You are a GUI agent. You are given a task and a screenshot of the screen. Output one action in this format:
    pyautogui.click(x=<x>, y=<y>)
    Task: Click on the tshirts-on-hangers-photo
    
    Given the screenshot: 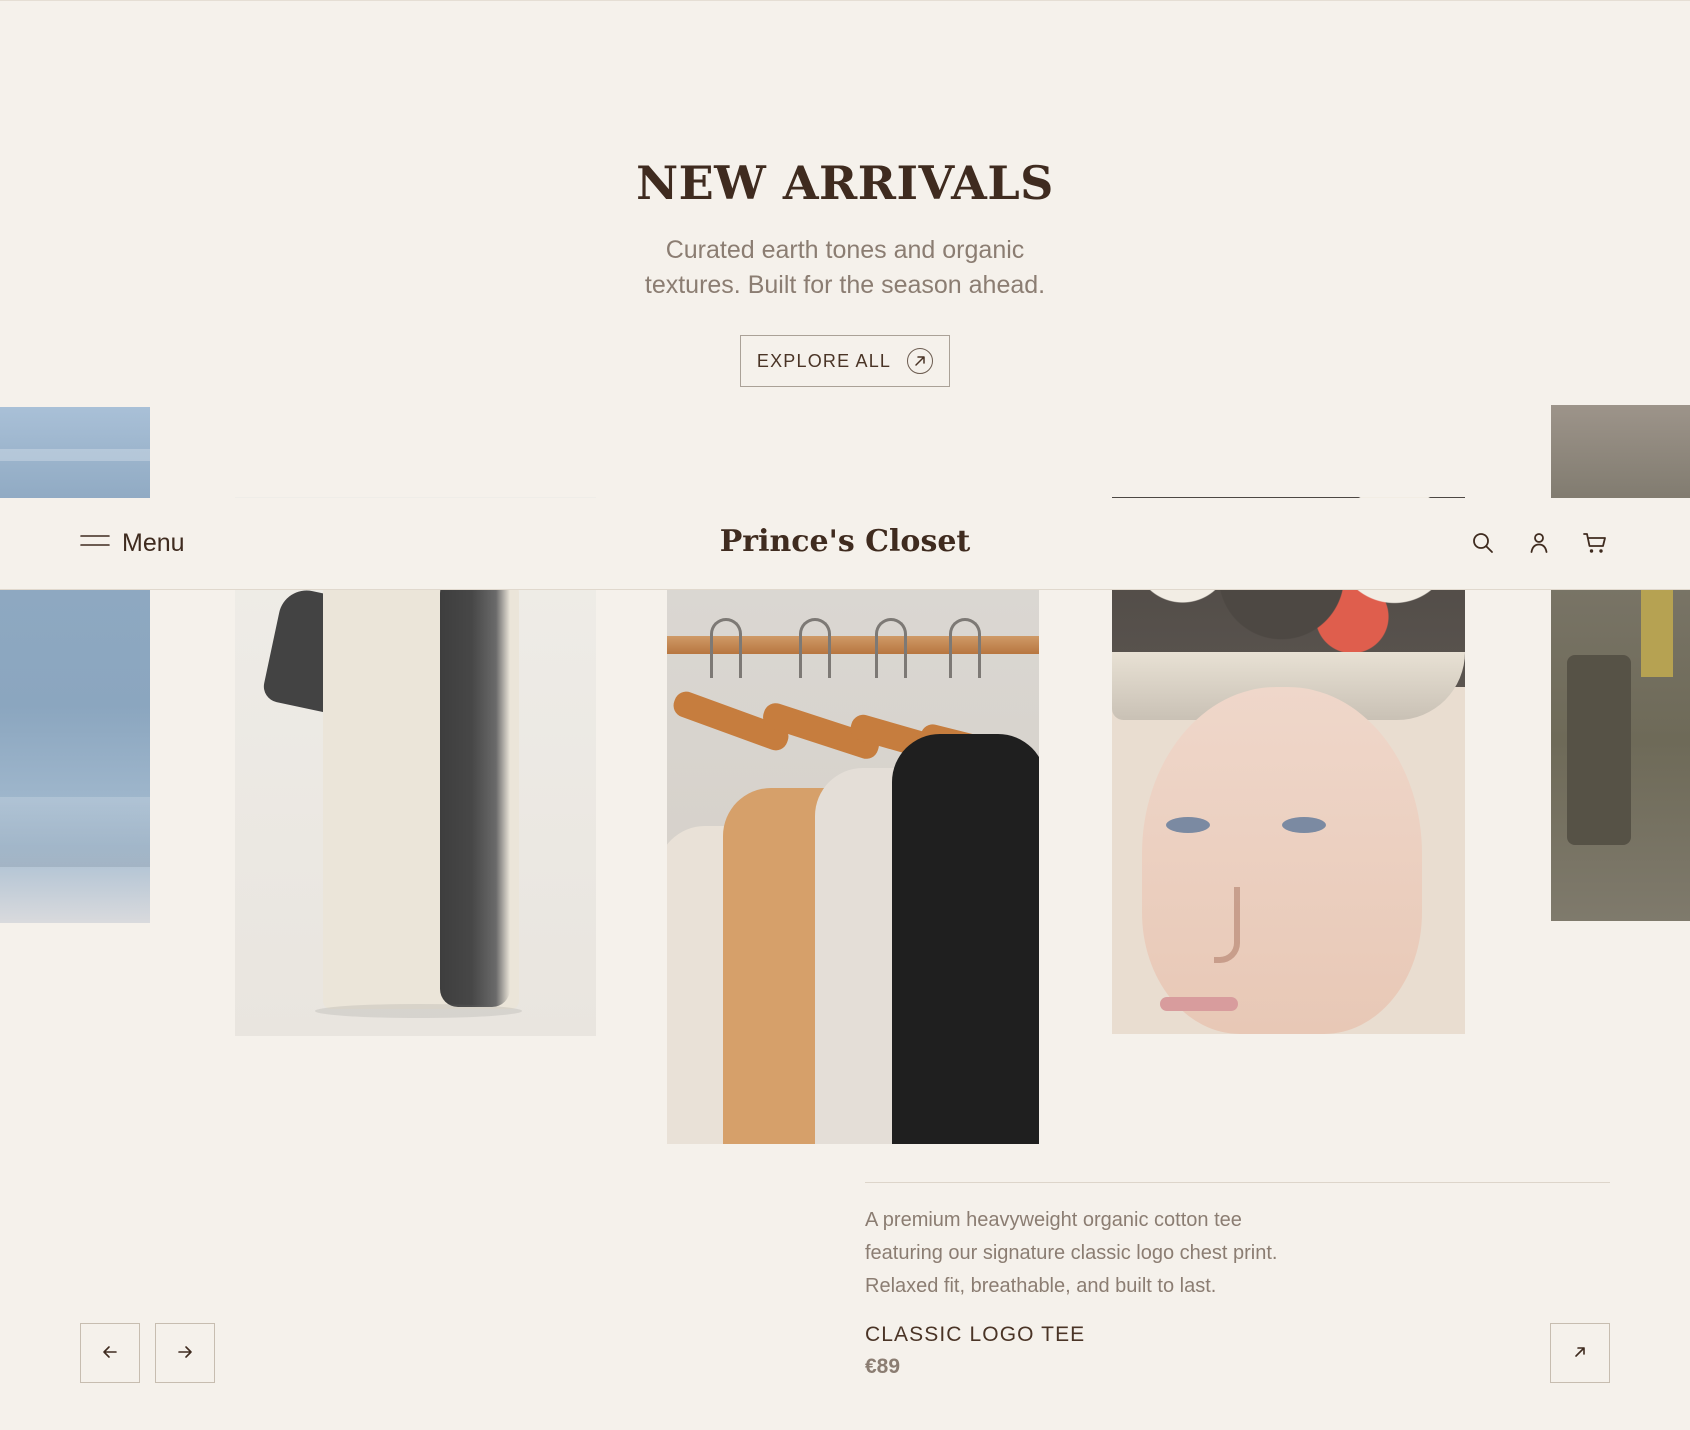 What is the action you would take?
    pyautogui.click(x=853, y=867)
    